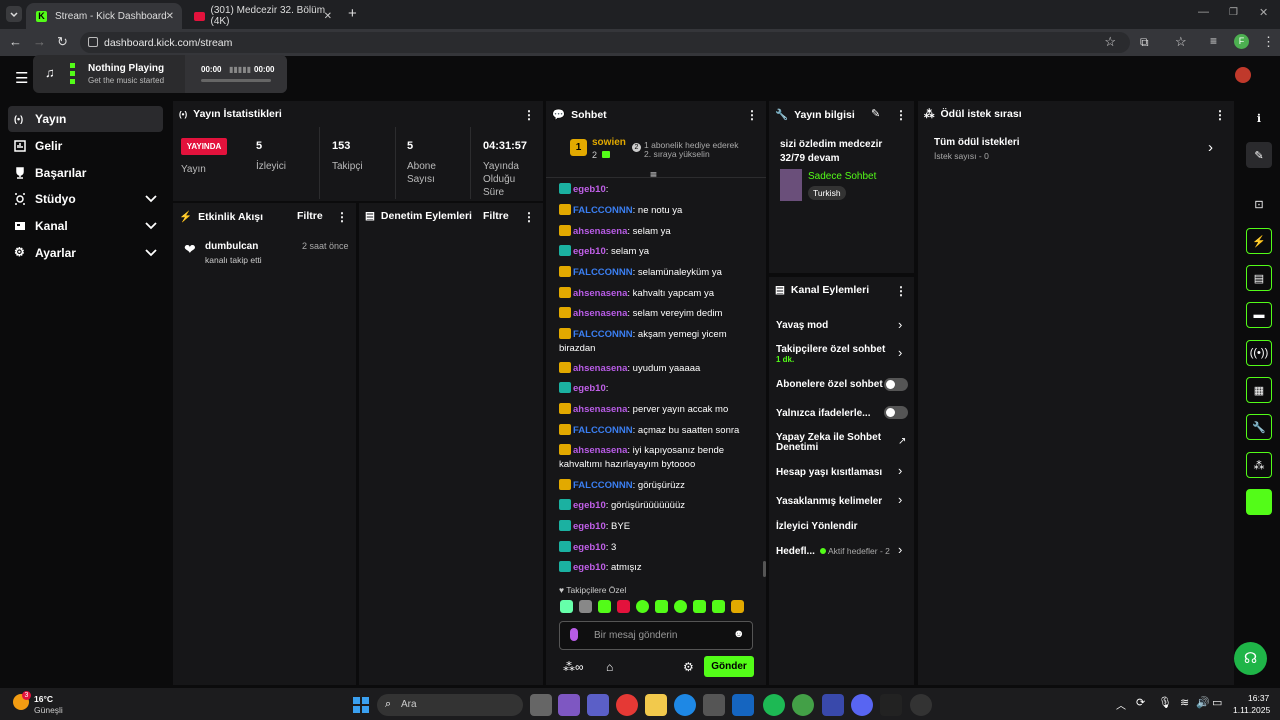  What do you see at coordinates (841, 501) in the screenshot?
I see `action-banned-words: Yasaklanmış kelimeler` at bounding box center [841, 501].